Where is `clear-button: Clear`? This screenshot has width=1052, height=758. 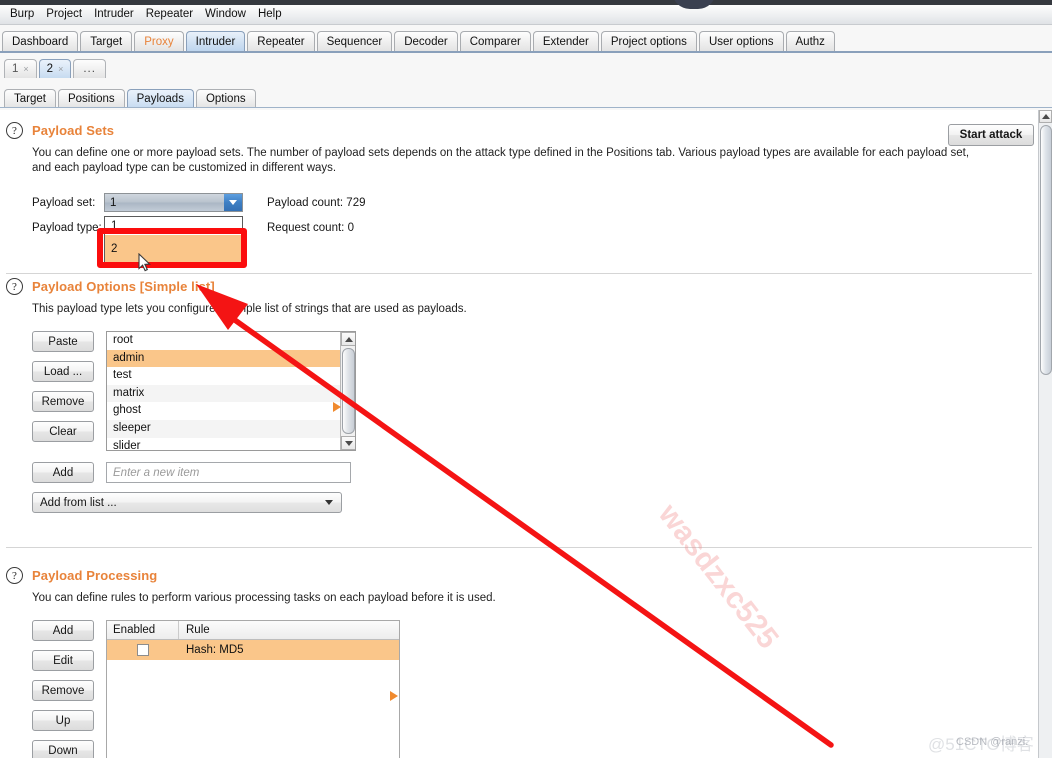
clear-button: Clear is located at coordinates (63, 431).